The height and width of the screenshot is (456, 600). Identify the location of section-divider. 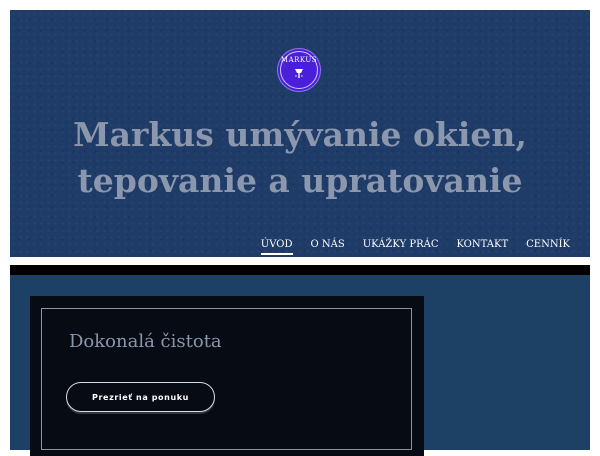
(300, 270).